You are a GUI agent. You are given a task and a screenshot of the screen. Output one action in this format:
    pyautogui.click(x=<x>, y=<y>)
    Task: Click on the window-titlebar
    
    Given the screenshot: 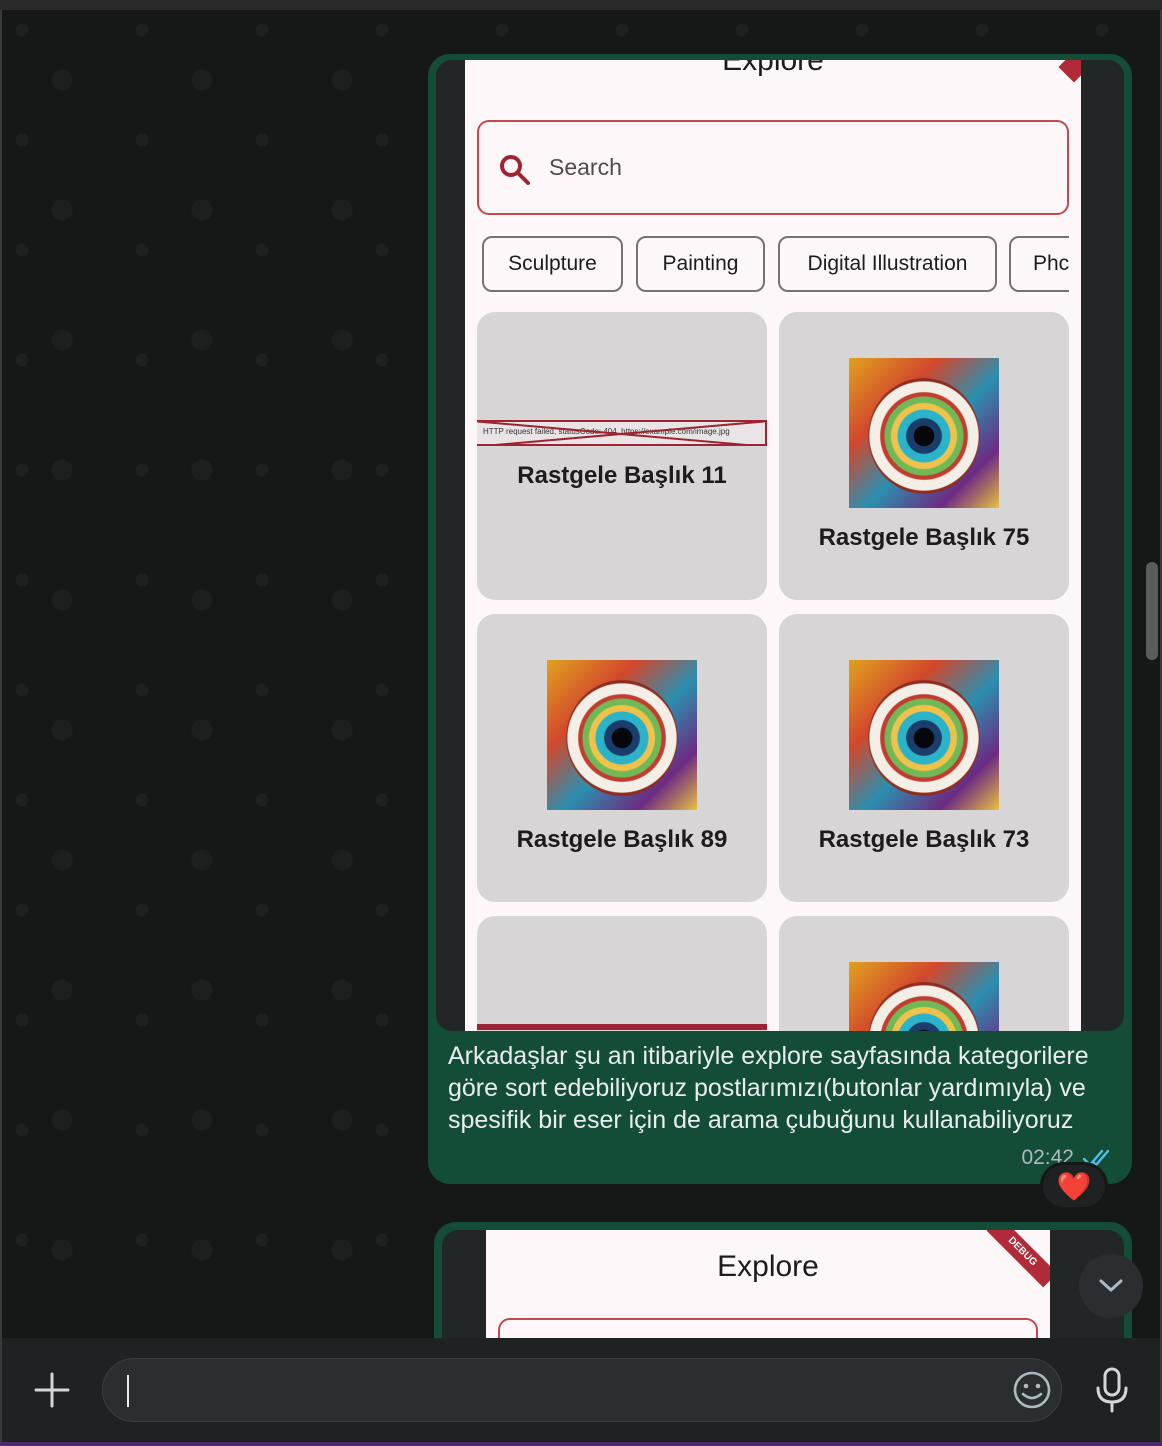 What is the action you would take?
    pyautogui.click(x=581, y=5)
    